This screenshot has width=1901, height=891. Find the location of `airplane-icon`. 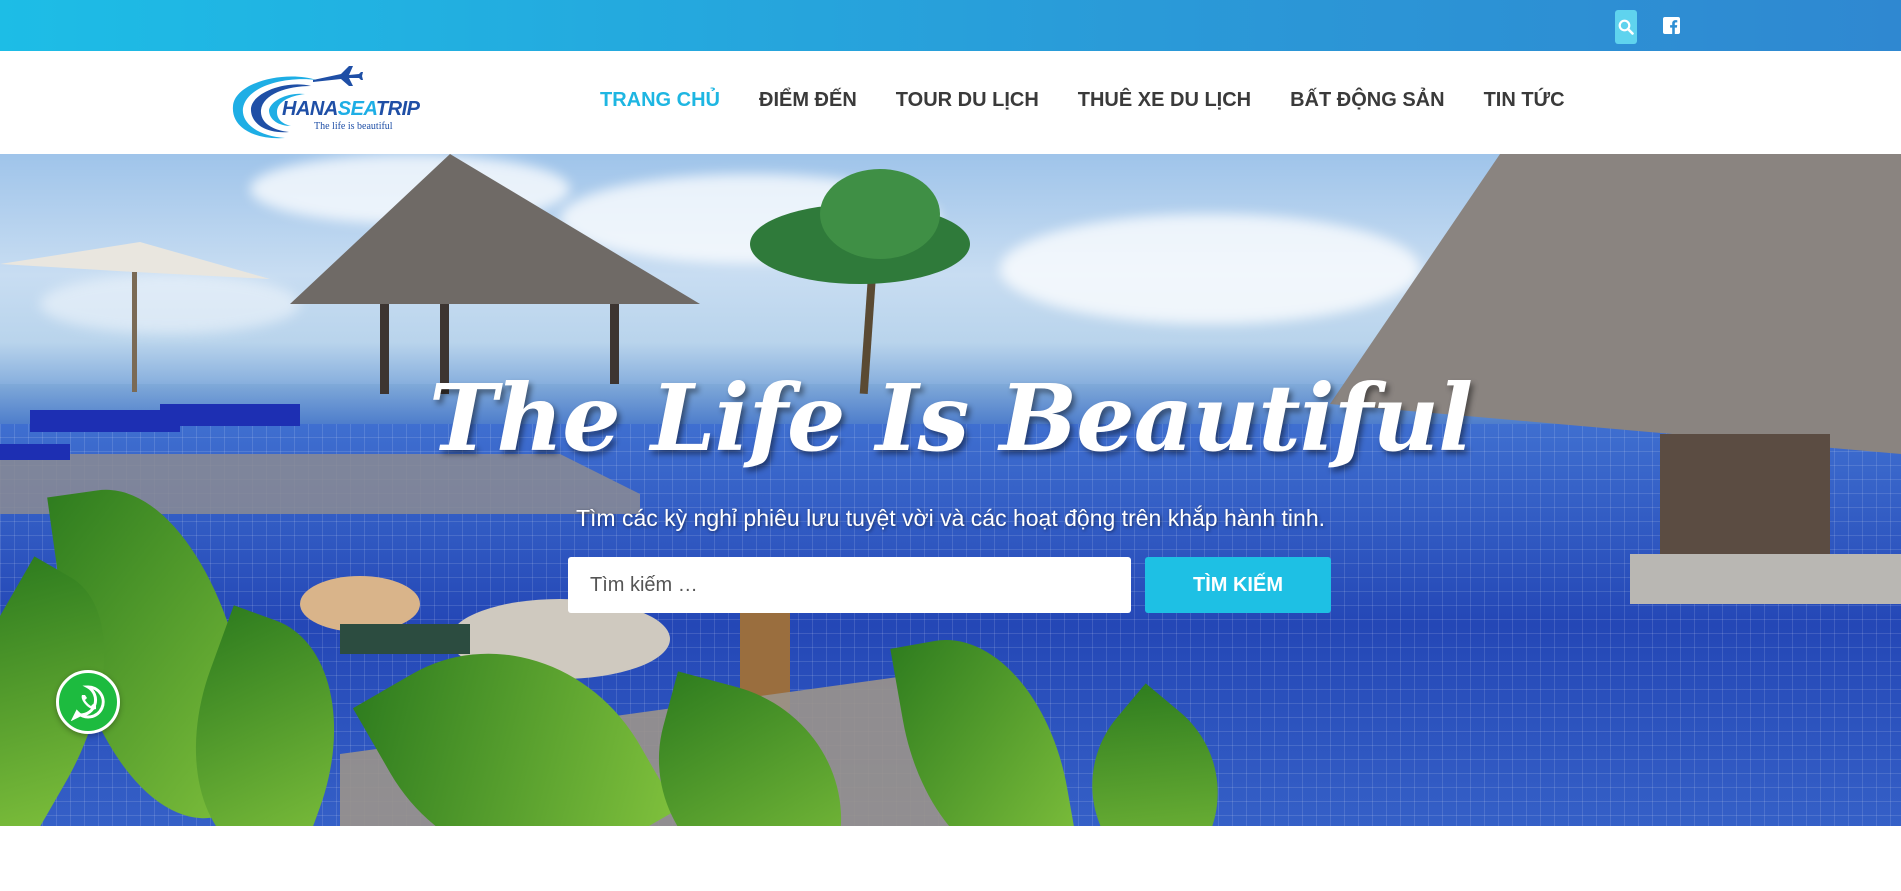

airplane-icon is located at coordinates (338, 76).